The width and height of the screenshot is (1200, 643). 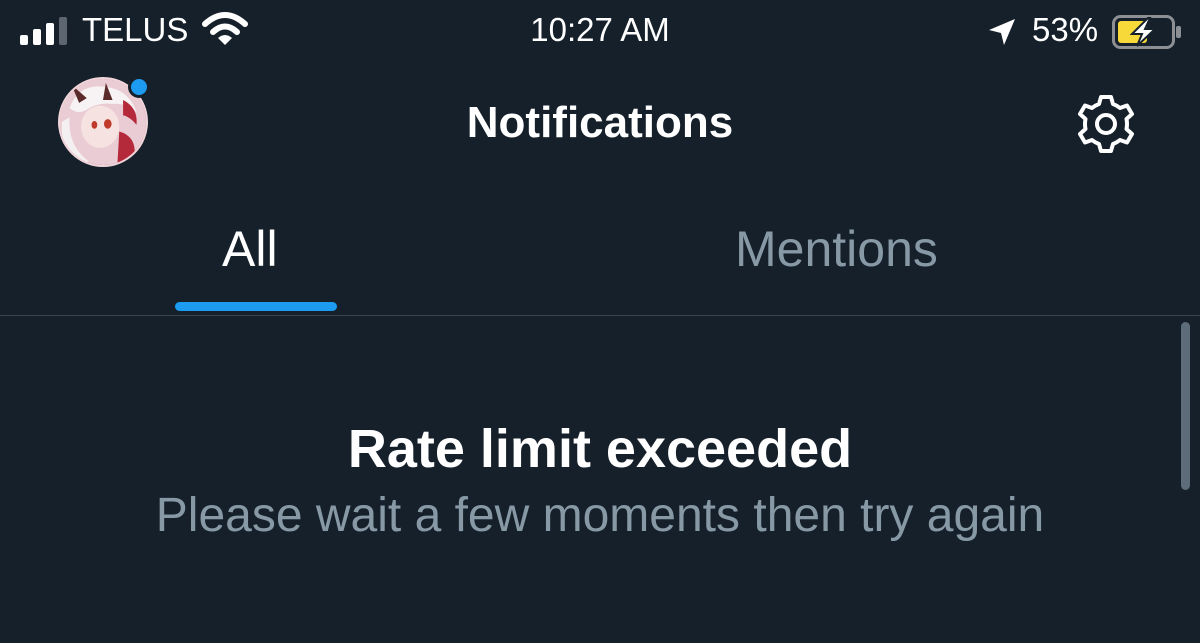 What do you see at coordinates (1002, 32) in the screenshot?
I see `location-arrow-icon` at bounding box center [1002, 32].